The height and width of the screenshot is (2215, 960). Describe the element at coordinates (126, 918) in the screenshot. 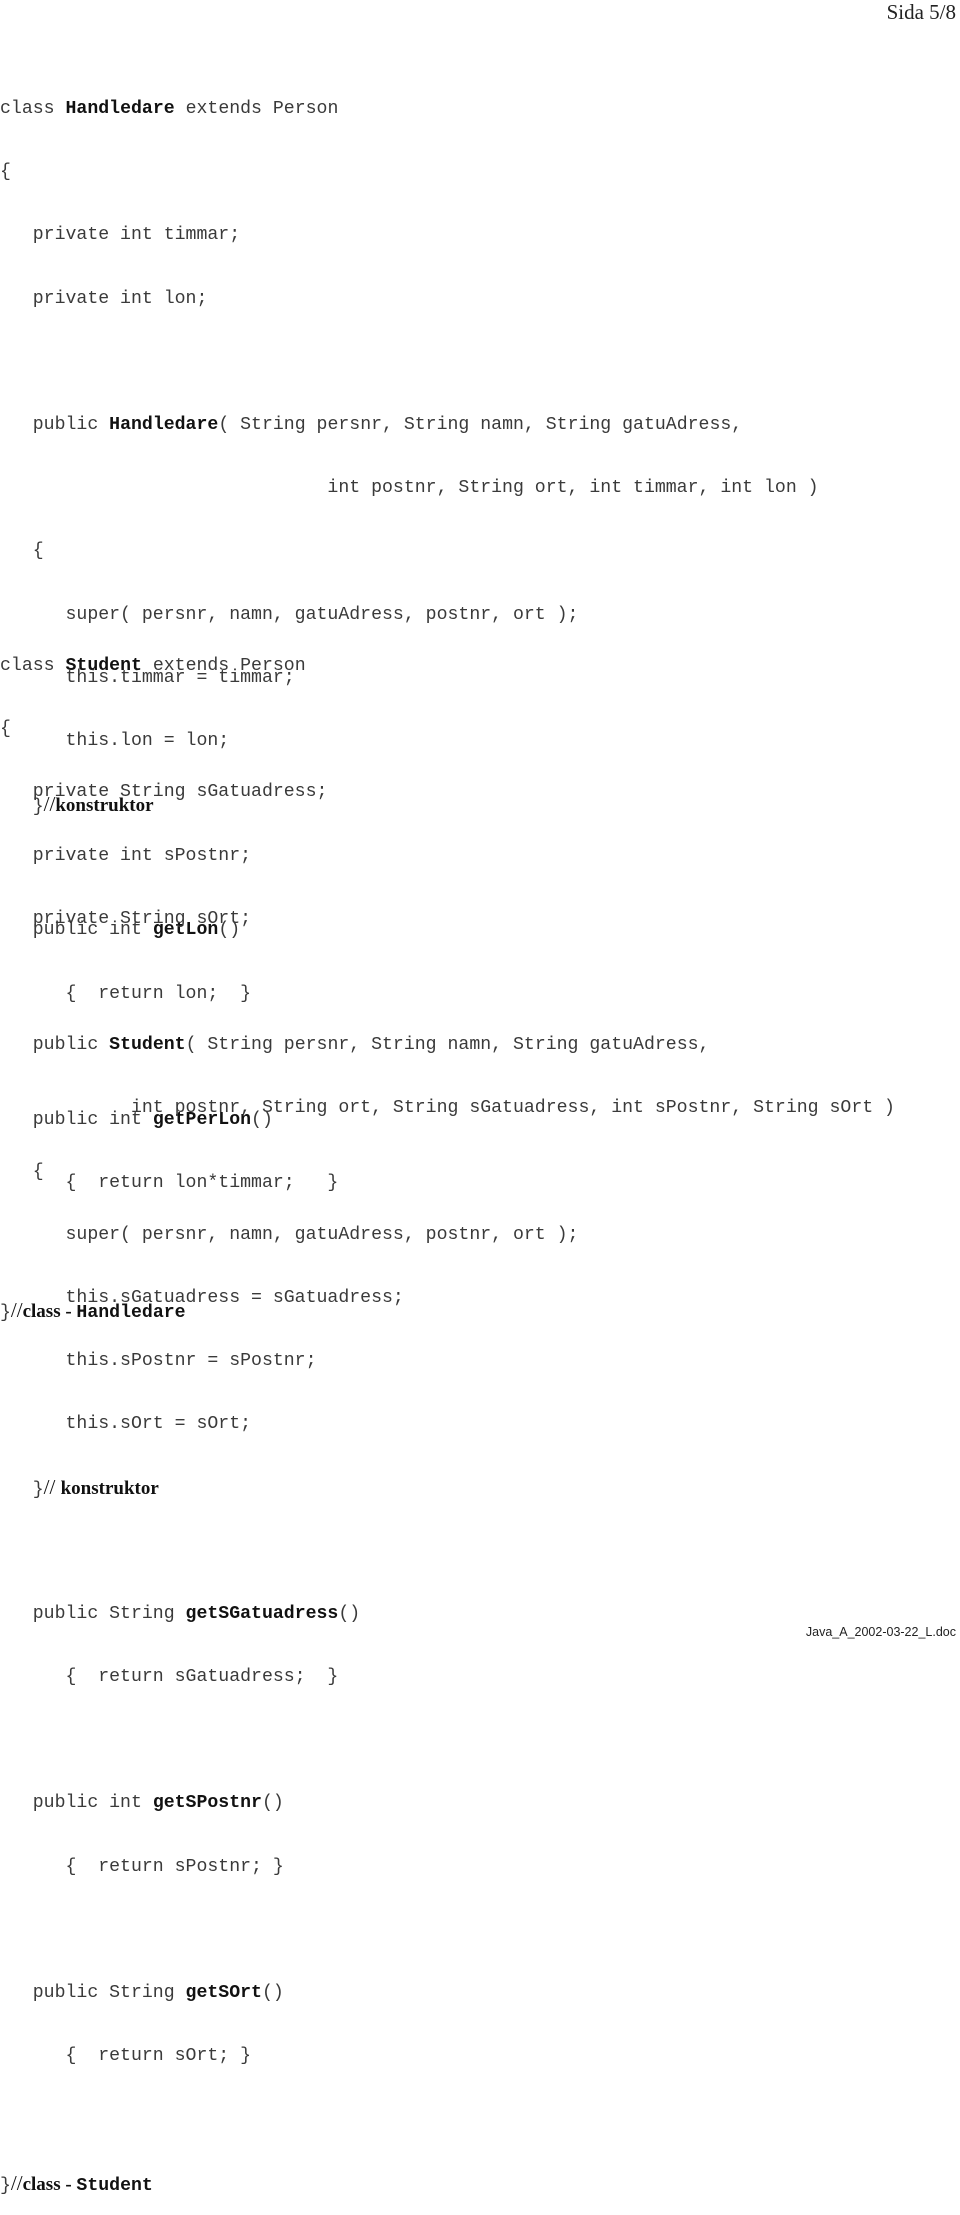

I see `code-line: private String sOrt;` at that location.